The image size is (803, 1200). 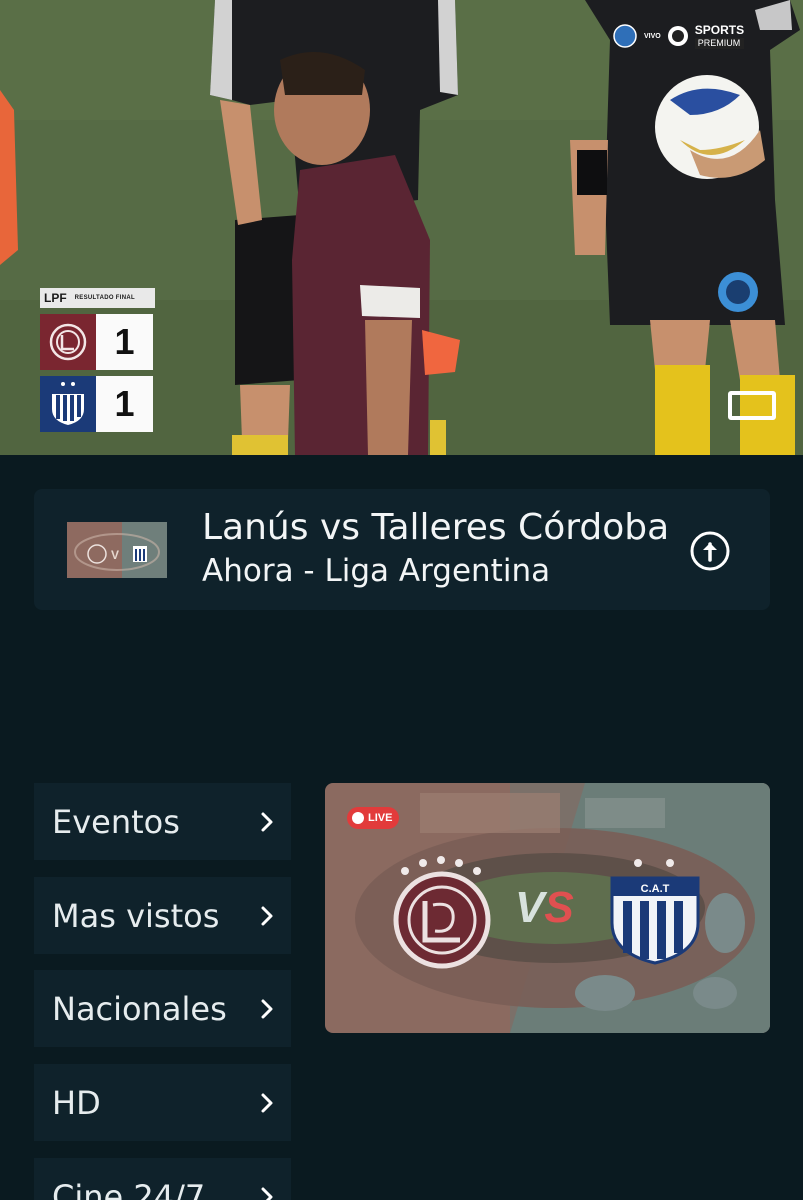 I want to click on home-score: 1, so click(x=124, y=342).